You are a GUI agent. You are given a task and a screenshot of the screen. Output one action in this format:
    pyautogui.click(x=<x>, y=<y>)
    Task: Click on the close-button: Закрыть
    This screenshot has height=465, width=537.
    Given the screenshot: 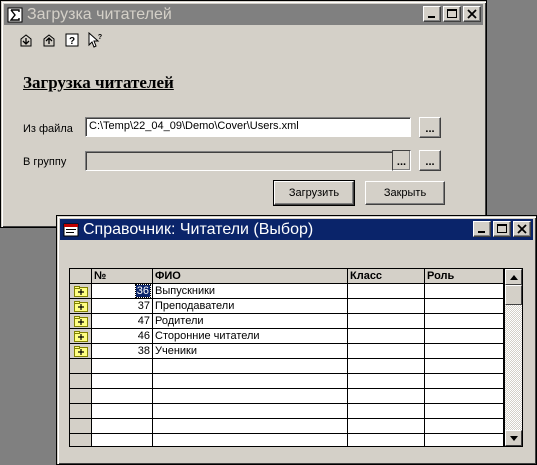 What is the action you would take?
    pyautogui.click(x=405, y=193)
    